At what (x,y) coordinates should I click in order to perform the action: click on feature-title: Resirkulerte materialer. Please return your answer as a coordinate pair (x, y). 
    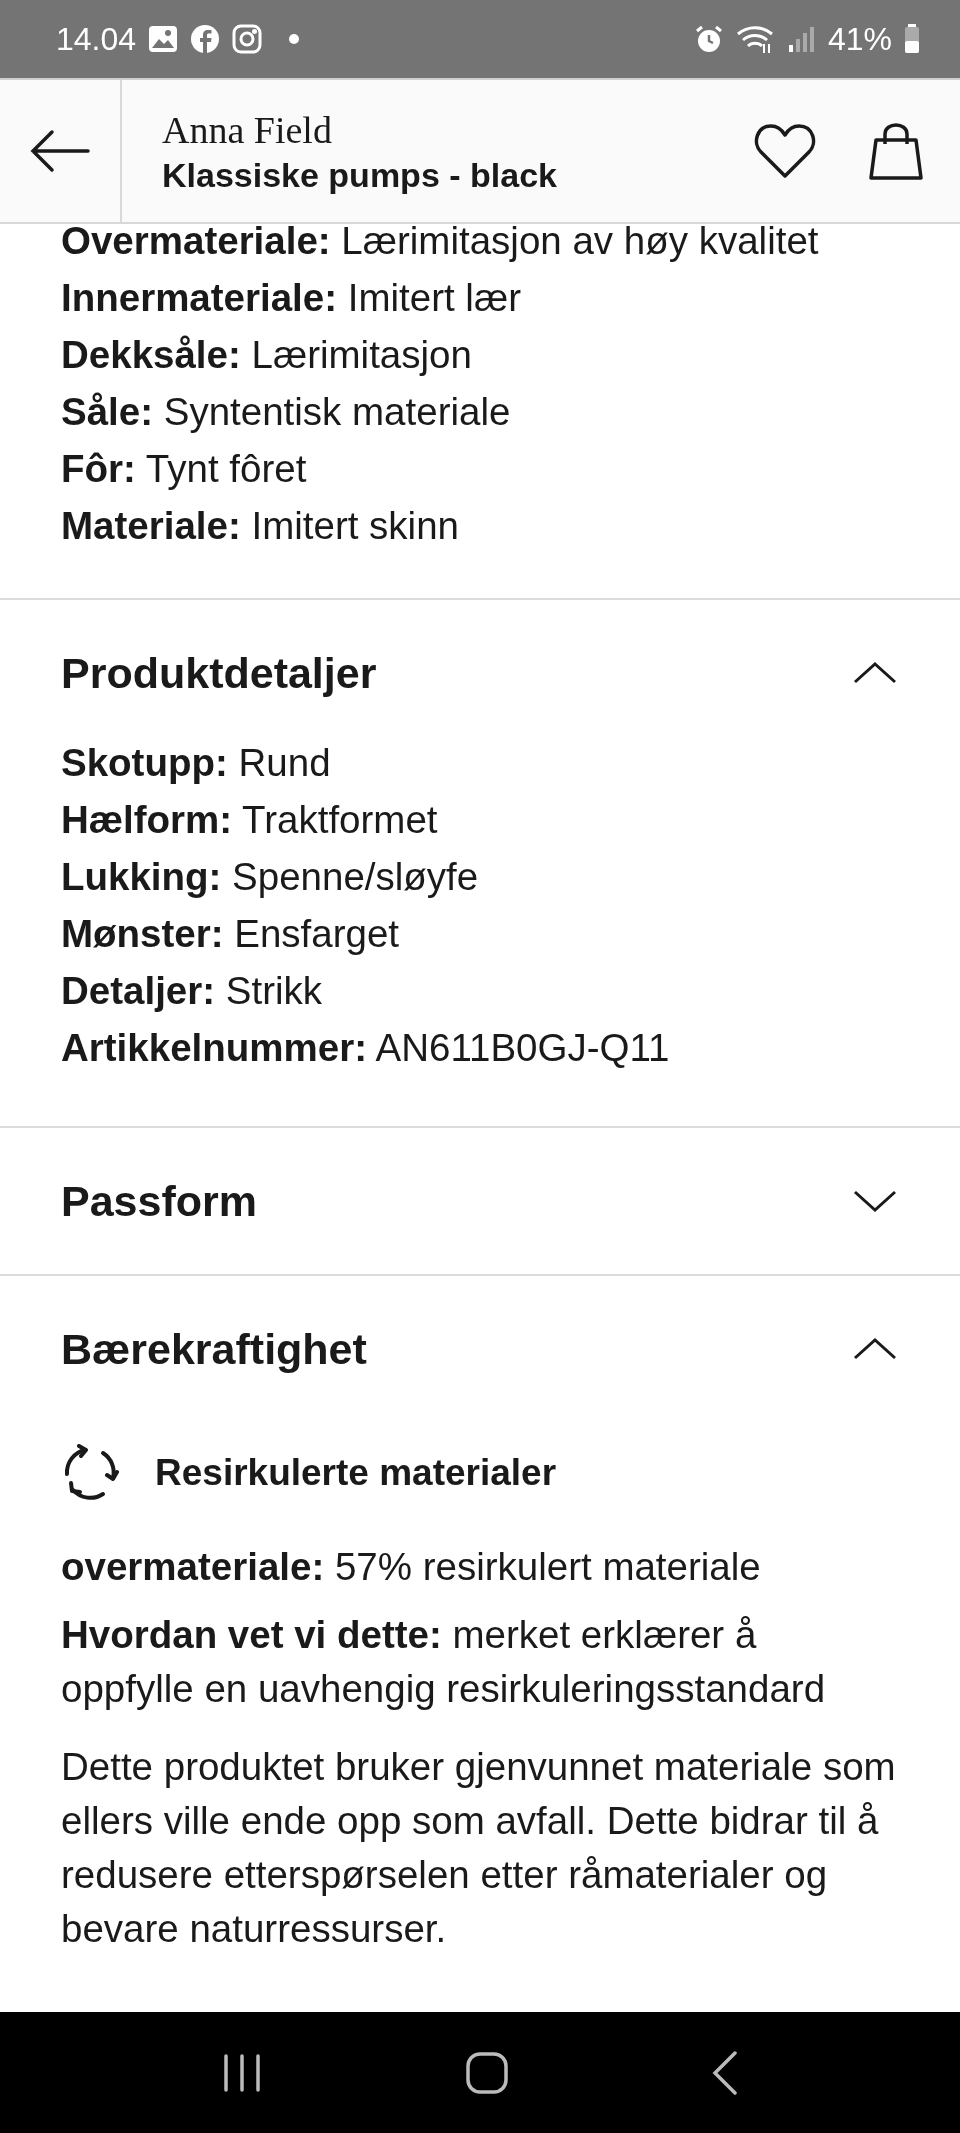
    Looking at the image, I should click on (356, 1473).